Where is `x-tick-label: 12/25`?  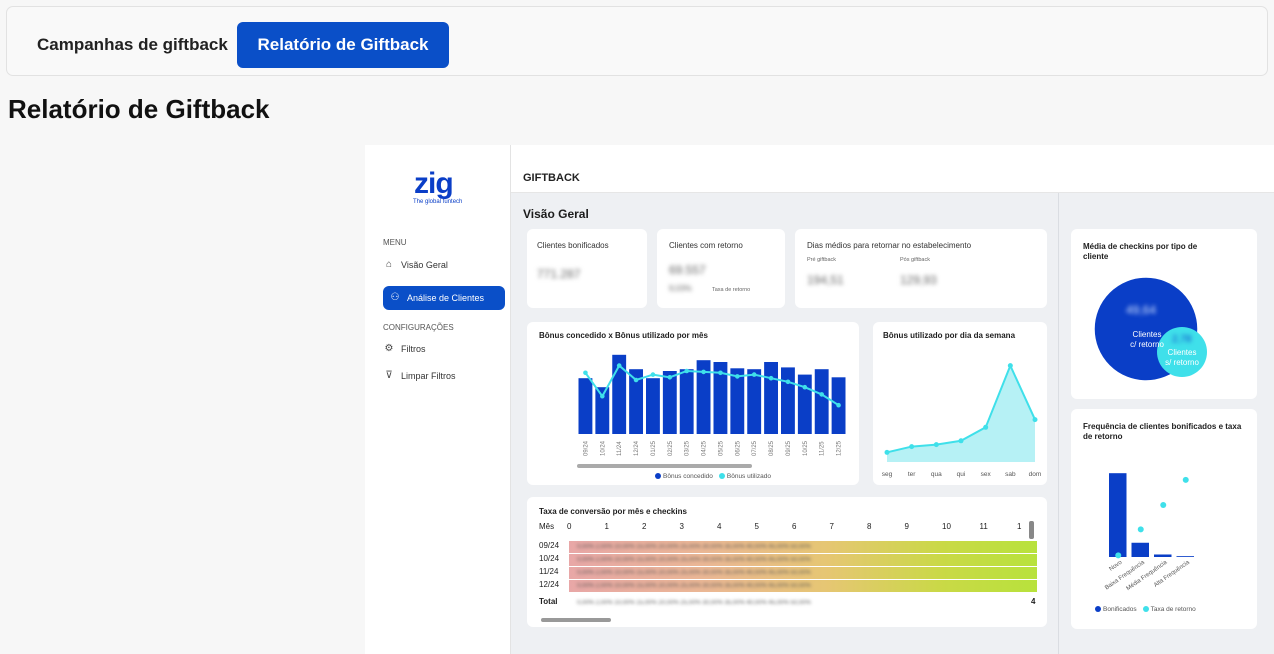
x-tick-label: 12/25 is located at coordinates (840, 448).